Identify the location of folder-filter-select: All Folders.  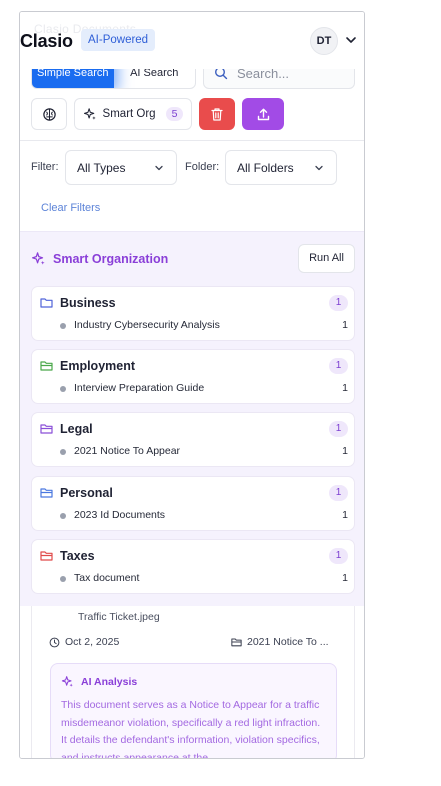
(281, 167).